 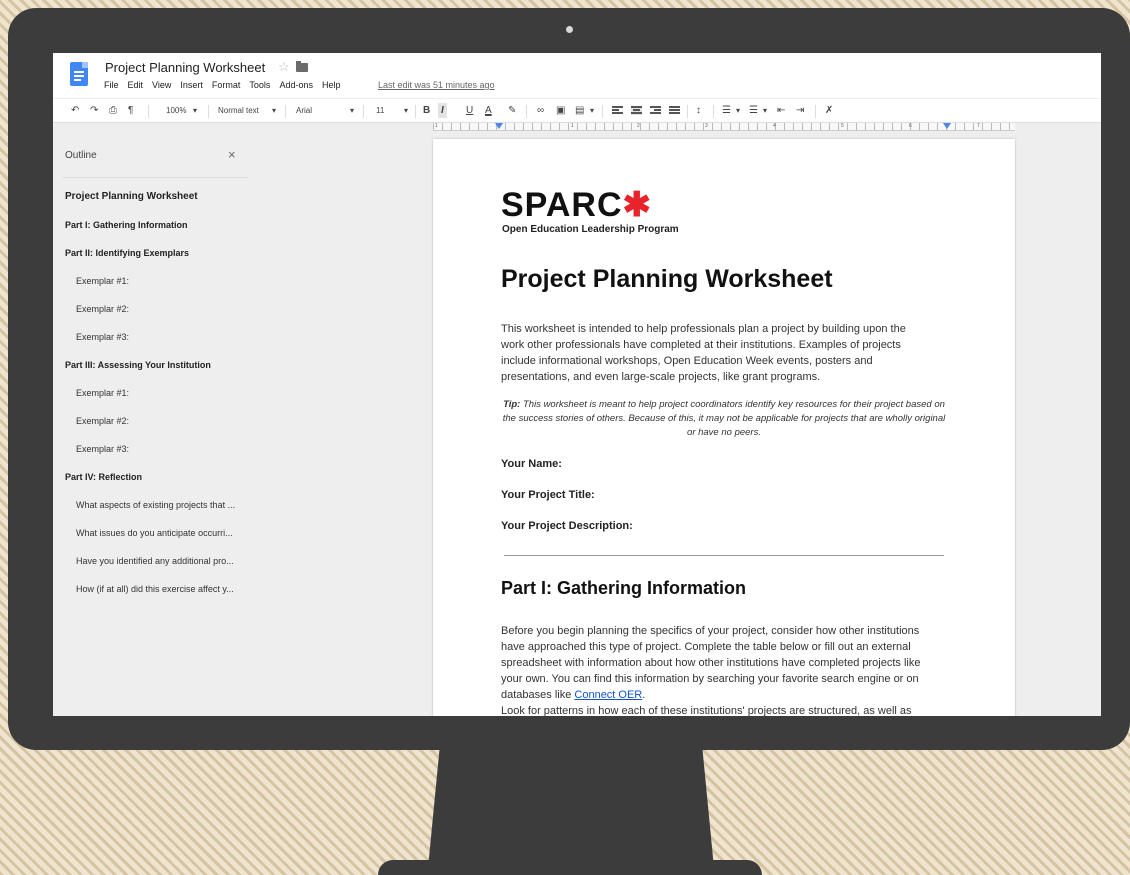 What do you see at coordinates (562, 205) in the screenshot?
I see `logo-text: SPARC` at bounding box center [562, 205].